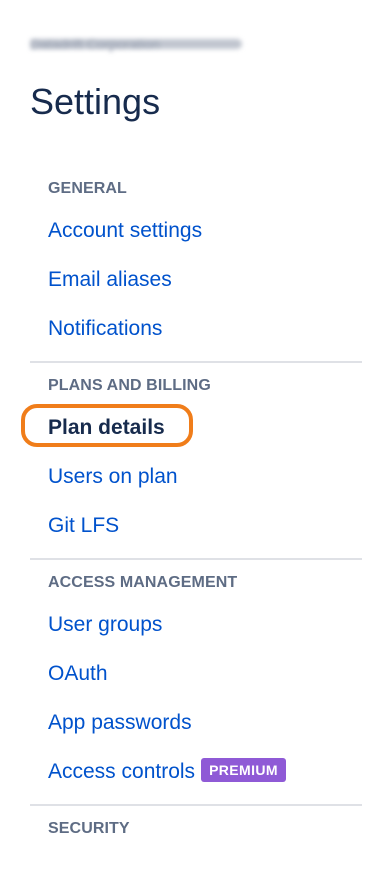 Image resolution: width=392 pixels, height=893 pixels. Describe the element at coordinates (196, 624) in the screenshot. I see `nav-item-user-groups: User groups` at that location.